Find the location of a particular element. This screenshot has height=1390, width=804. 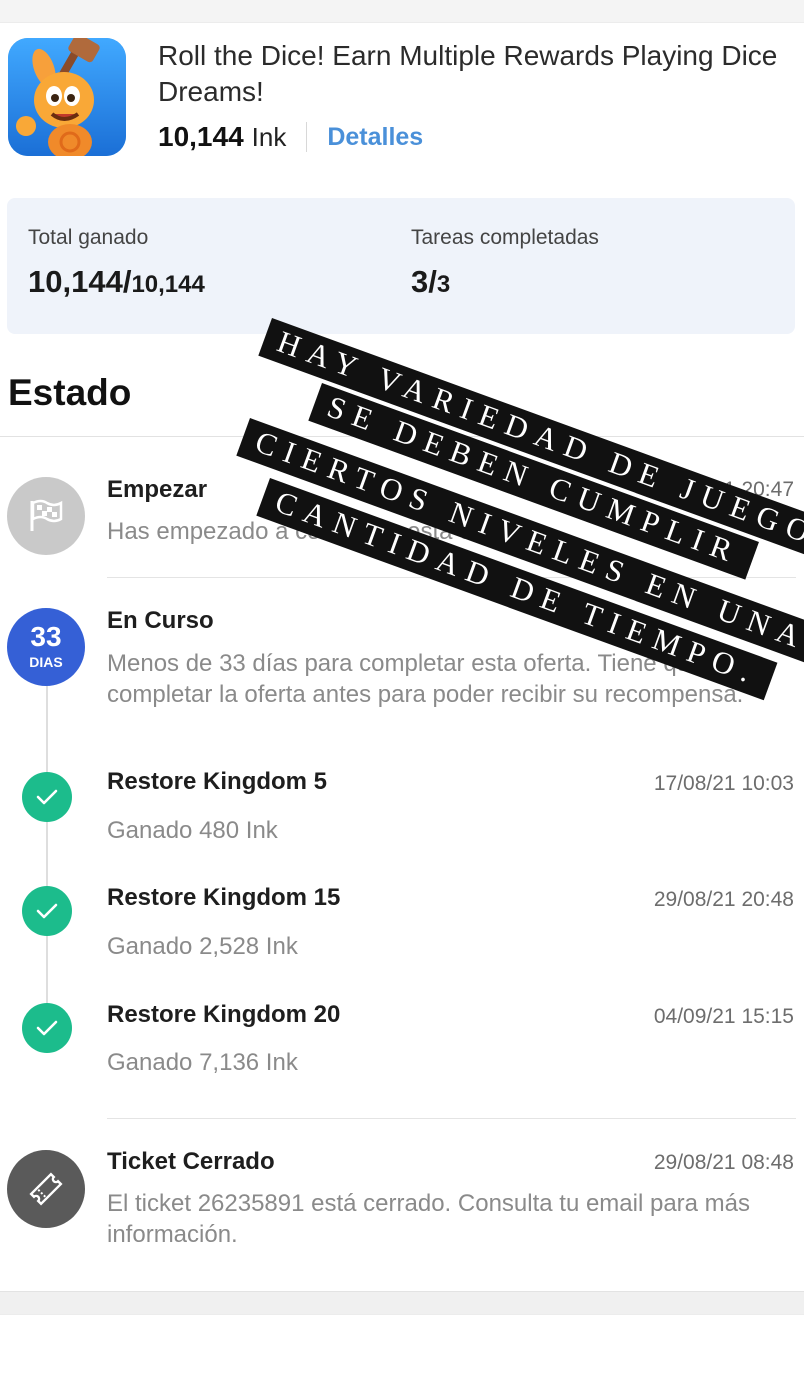

caption-line-2: SE DEBEN CUMPLIR is located at coordinates (533, 481).